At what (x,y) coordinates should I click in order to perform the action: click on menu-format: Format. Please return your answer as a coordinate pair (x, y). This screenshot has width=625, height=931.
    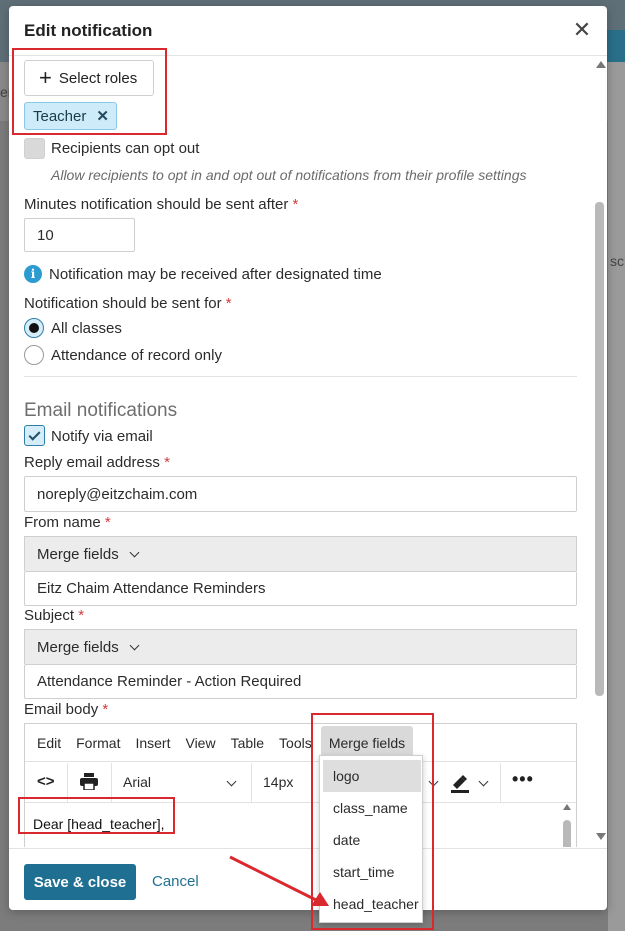
    Looking at the image, I should click on (98, 743).